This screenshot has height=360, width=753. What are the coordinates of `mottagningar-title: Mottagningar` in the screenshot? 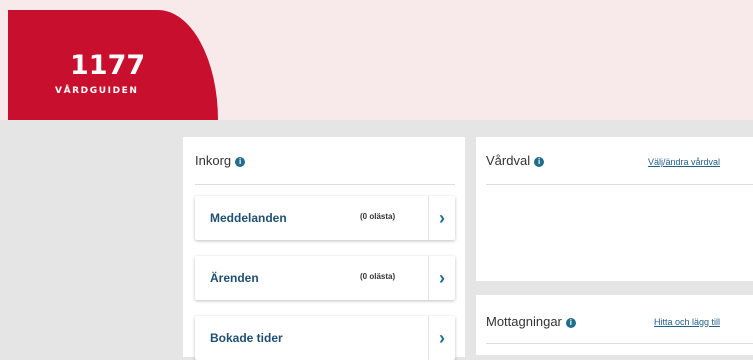 It's located at (524, 321).